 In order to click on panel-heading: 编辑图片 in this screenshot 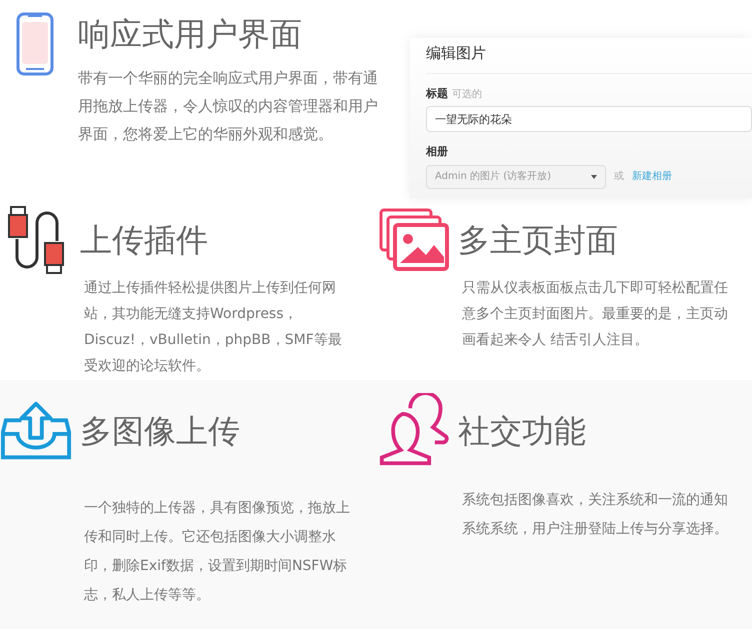, I will do `click(589, 58)`.